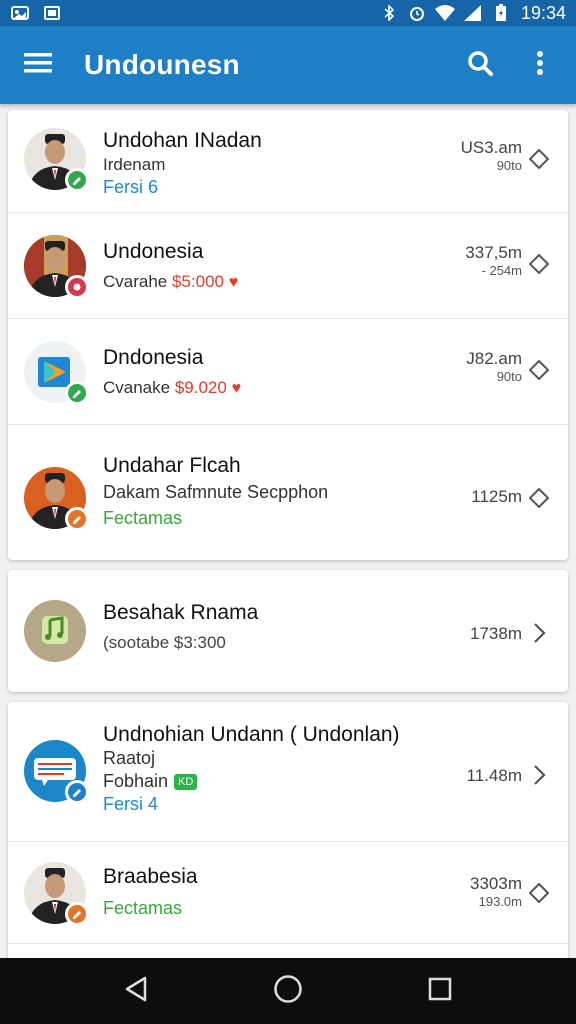  Describe the element at coordinates (288, 13) in the screenshot. I see `status-bar: 19:34` at that location.